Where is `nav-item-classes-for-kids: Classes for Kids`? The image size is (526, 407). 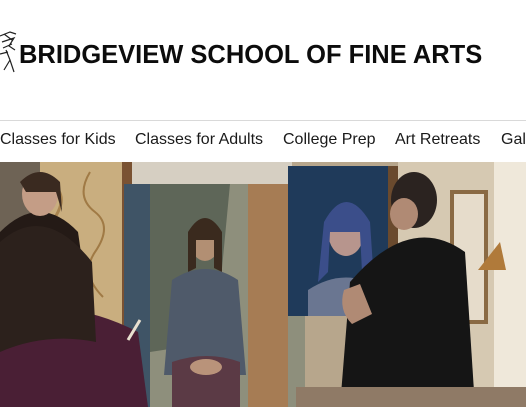
nav-item-classes-for-kids: Classes for Kids is located at coordinates (58, 140).